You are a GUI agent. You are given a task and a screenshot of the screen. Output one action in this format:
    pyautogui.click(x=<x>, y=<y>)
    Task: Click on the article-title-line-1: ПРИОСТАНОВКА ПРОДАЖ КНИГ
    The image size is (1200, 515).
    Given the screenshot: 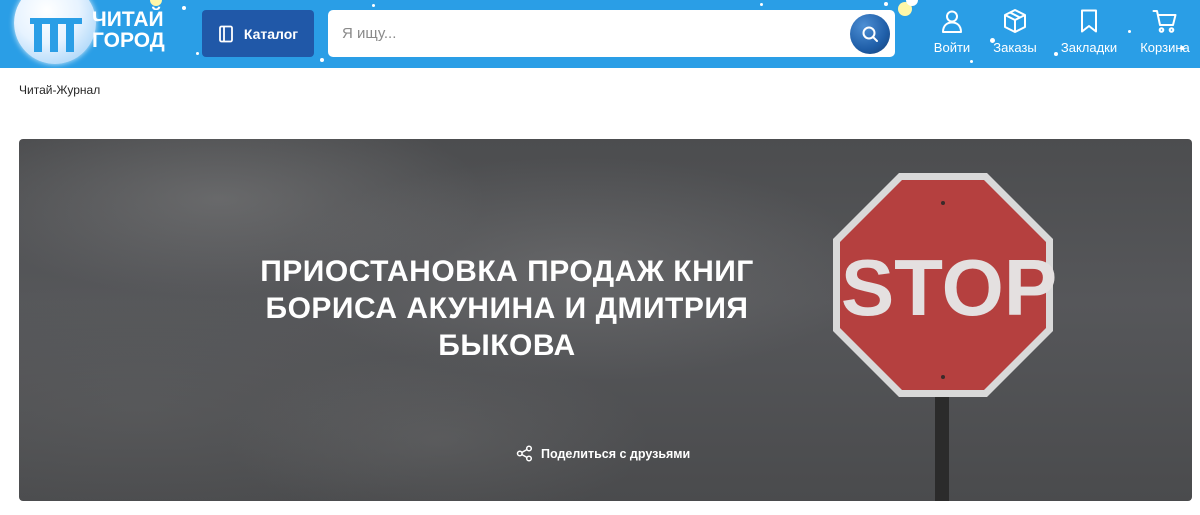 What is the action you would take?
    pyautogui.click(x=507, y=271)
    